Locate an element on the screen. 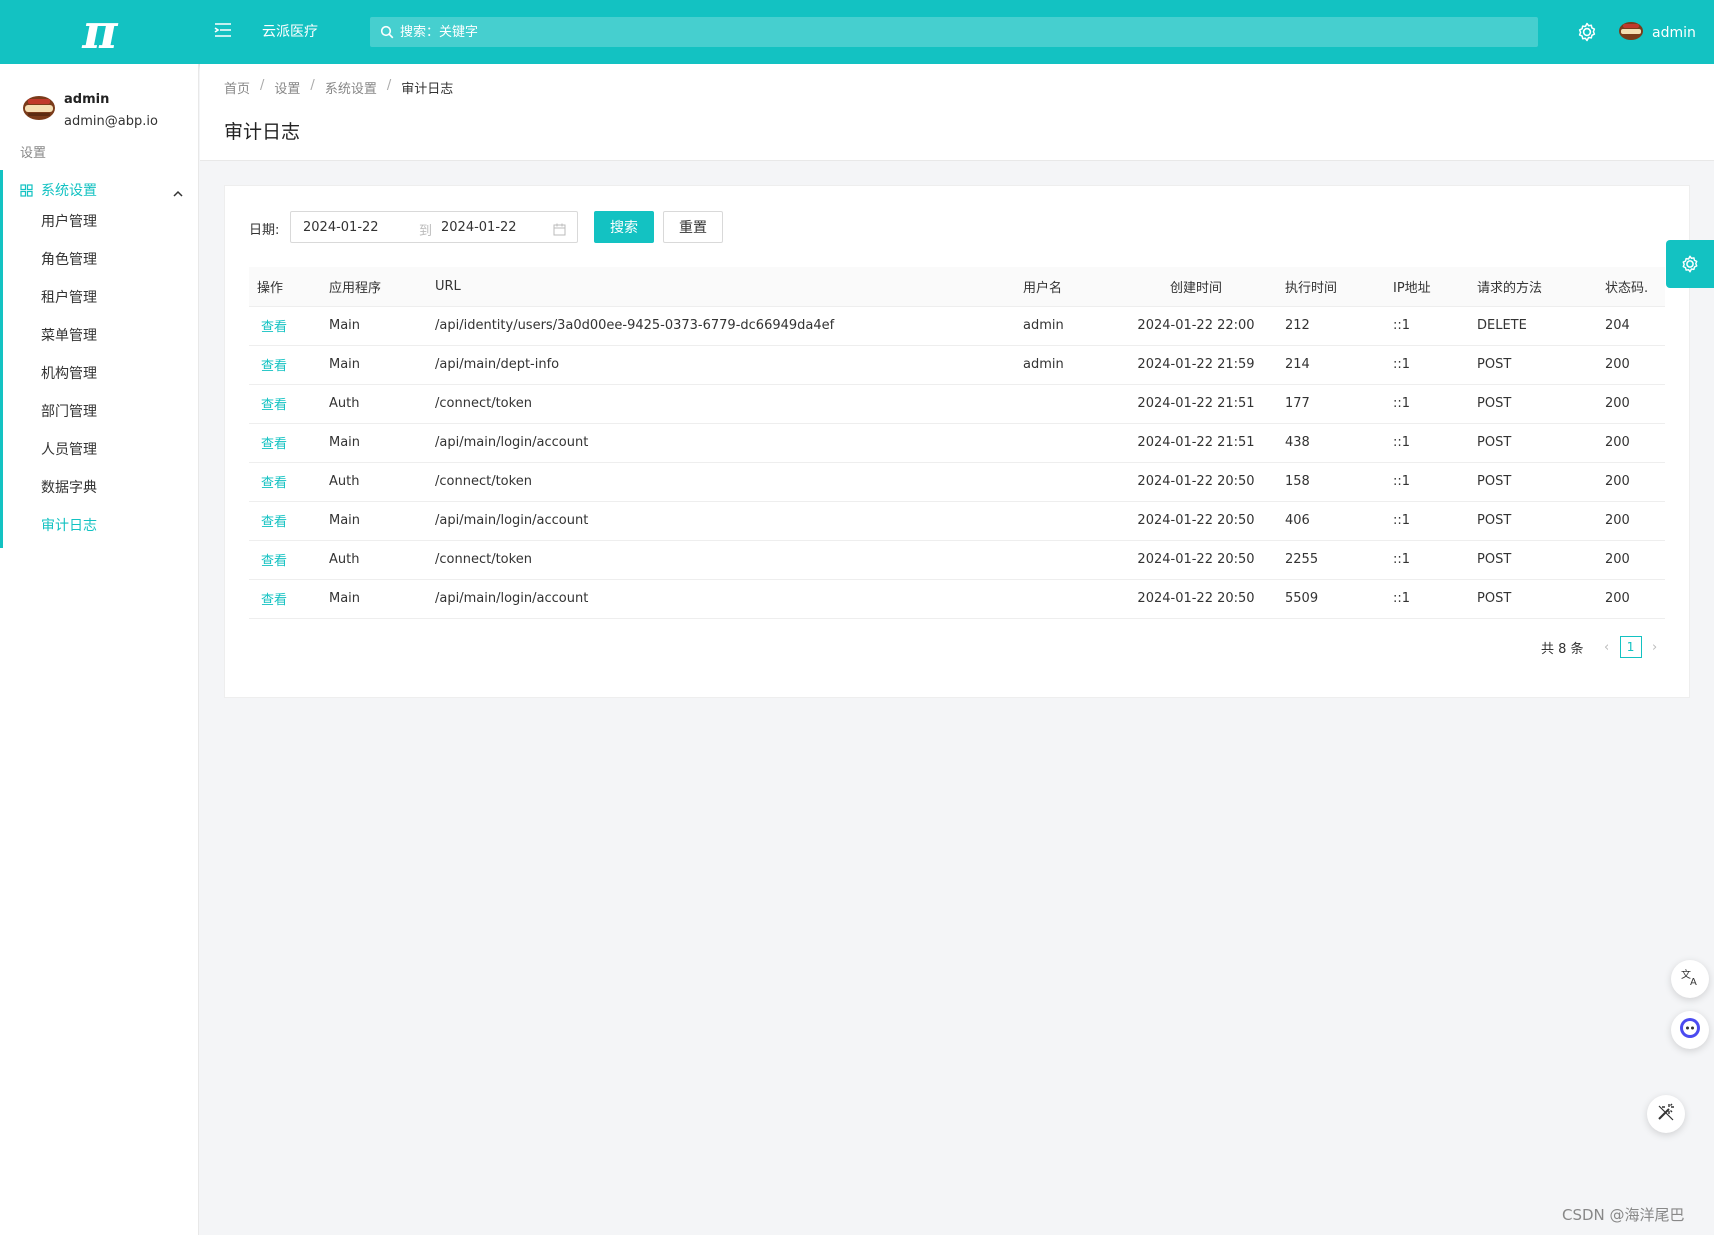 This screenshot has height=1235, width=1714. end-date: 2024-01-22 is located at coordinates (479, 227).